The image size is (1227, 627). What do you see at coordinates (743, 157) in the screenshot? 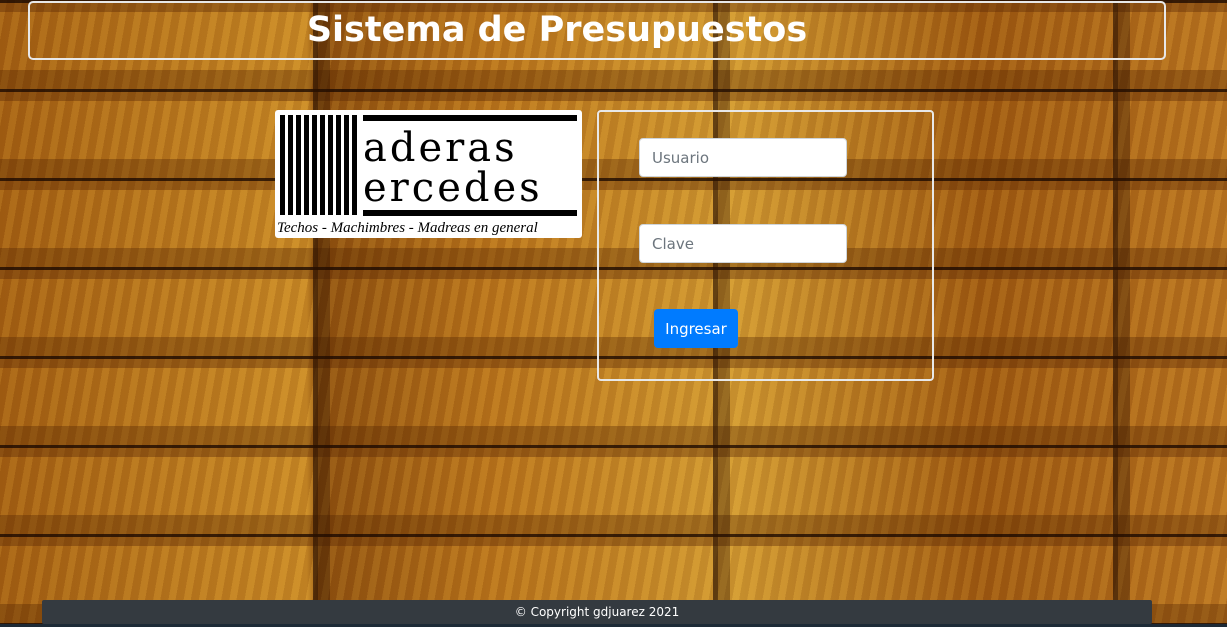
I see `username-input` at bounding box center [743, 157].